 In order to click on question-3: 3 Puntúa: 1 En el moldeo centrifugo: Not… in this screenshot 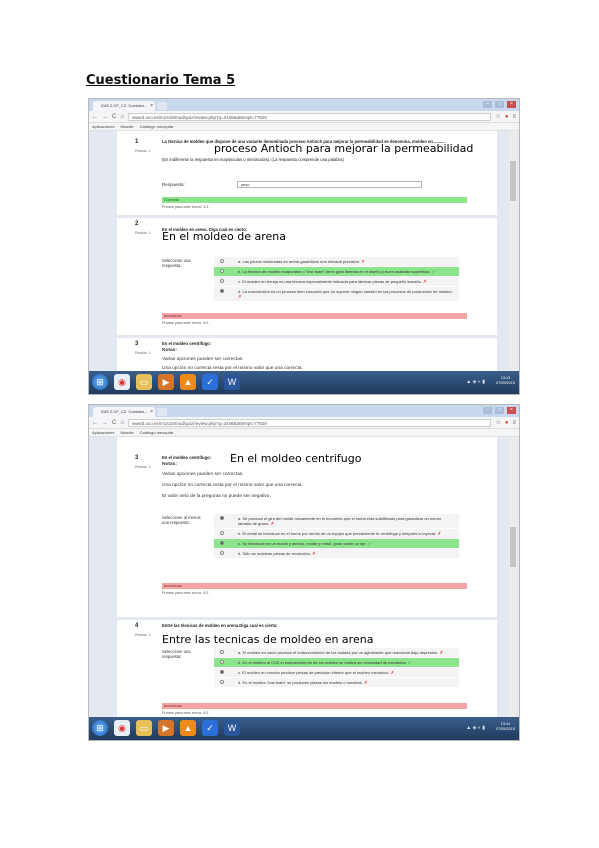, I will do `click(307, 525)`.